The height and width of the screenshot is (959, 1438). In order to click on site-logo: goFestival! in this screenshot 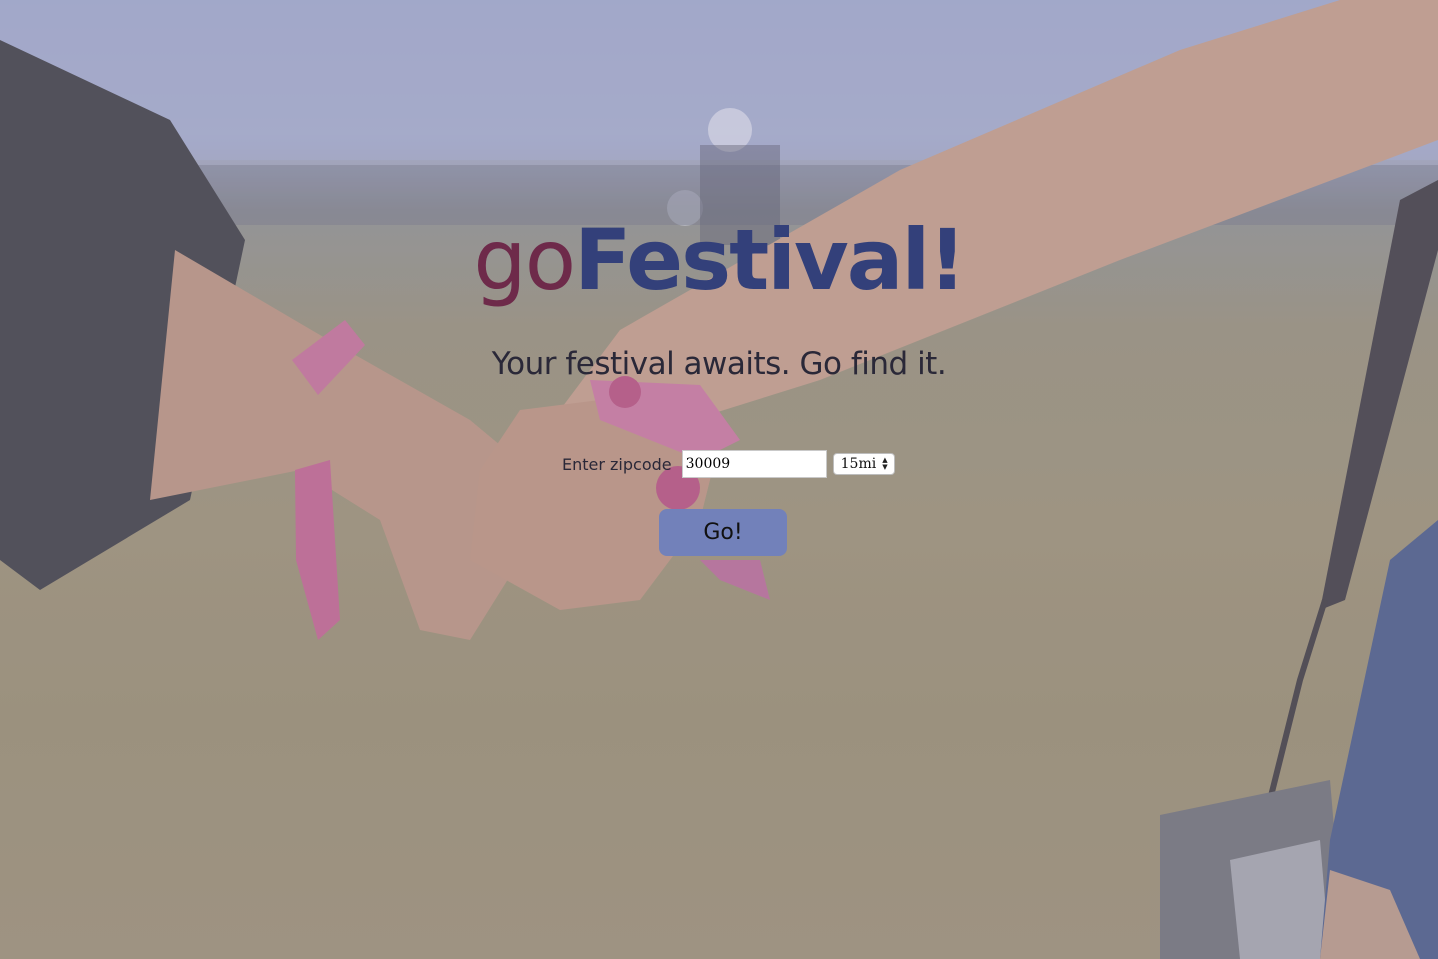, I will do `click(719, 260)`.